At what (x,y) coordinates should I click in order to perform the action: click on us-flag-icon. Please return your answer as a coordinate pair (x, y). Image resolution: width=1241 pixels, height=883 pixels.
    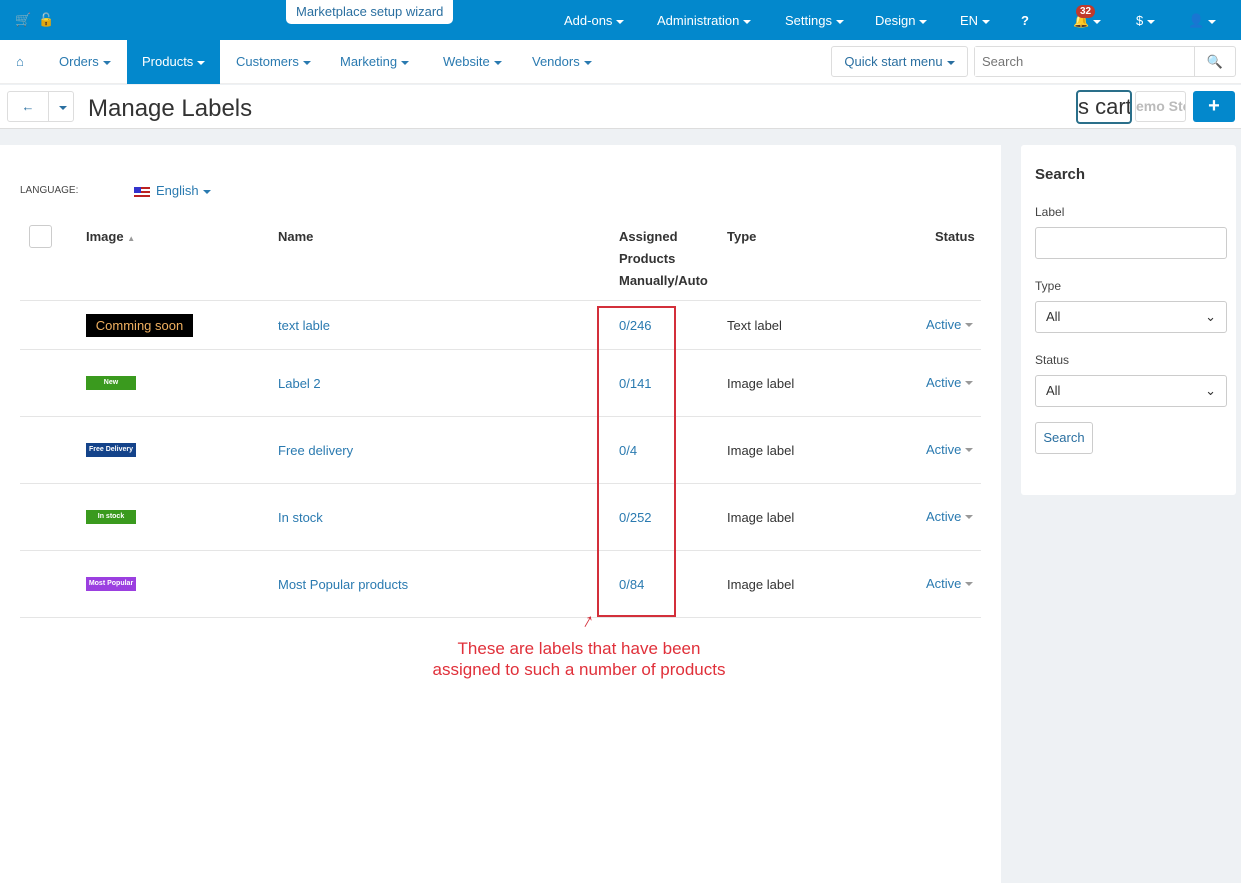
    Looking at the image, I should click on (142, 191).